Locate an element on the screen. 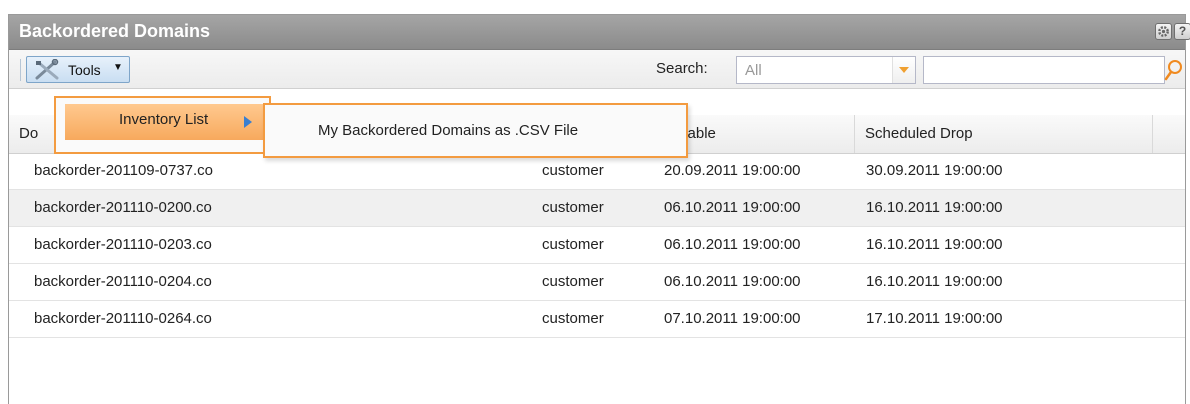 Image resolution: width=1190 pixels, height=404 pixels. search-input is located at coordinates (1044, 70).